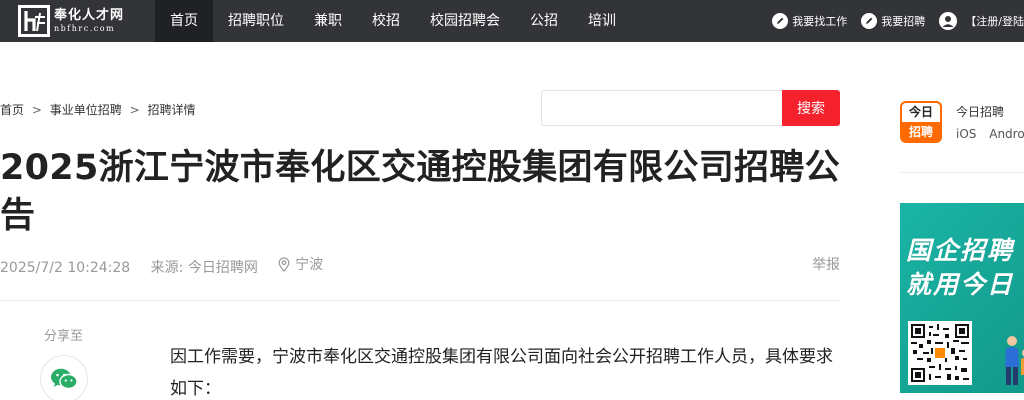  I want to click on publish-datetime: 2025/7/2 10:24:28, so click(65, 267).